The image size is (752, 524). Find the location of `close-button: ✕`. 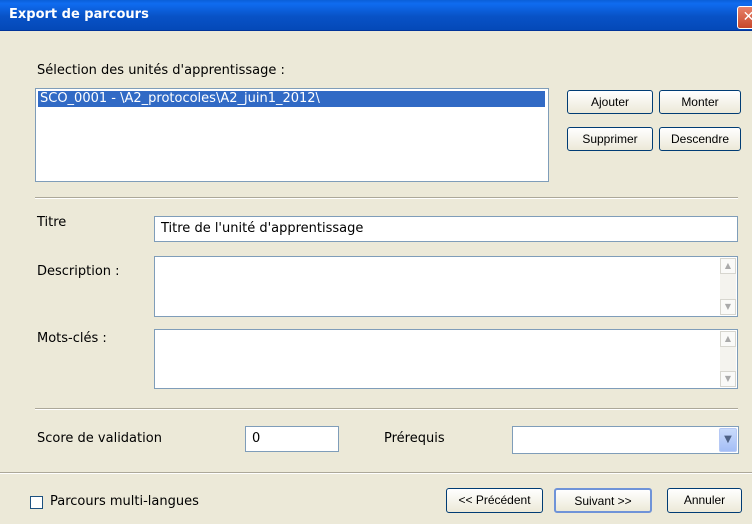

close-button: ✕ is located at coordinates (744, 17).